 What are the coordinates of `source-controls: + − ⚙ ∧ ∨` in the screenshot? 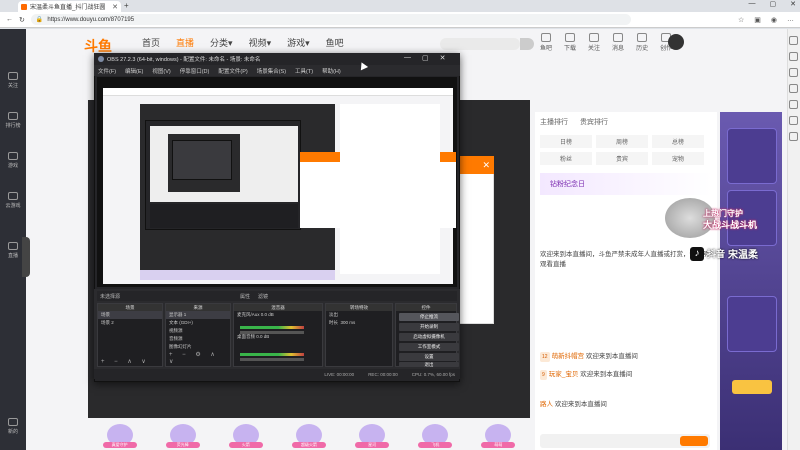 It's located at (199, 358).